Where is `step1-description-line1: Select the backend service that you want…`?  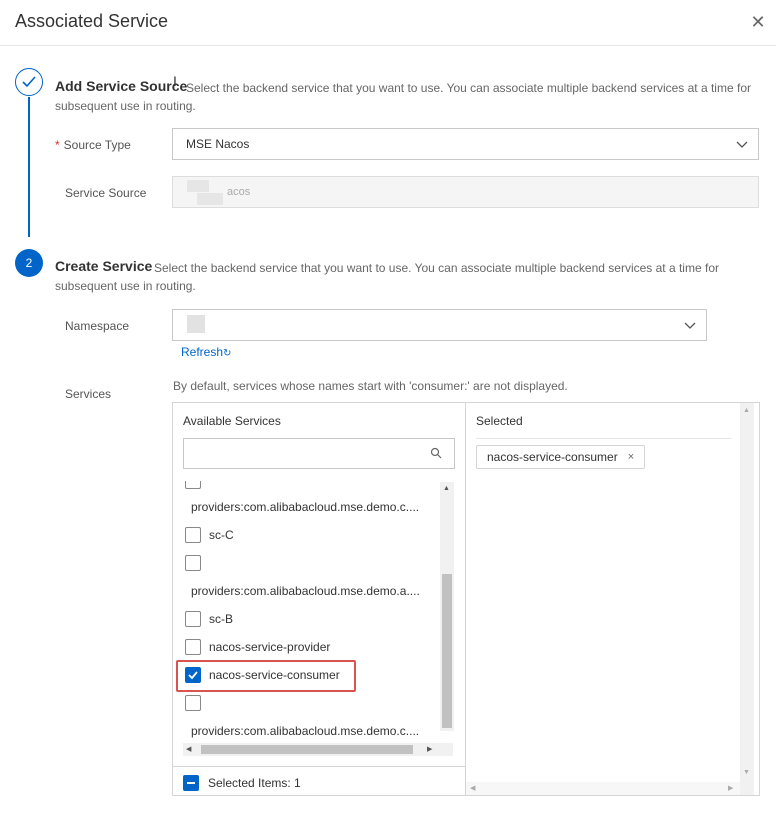
step1-description-line1: Select the backend service that you want… is located at coordinates (468, 88).